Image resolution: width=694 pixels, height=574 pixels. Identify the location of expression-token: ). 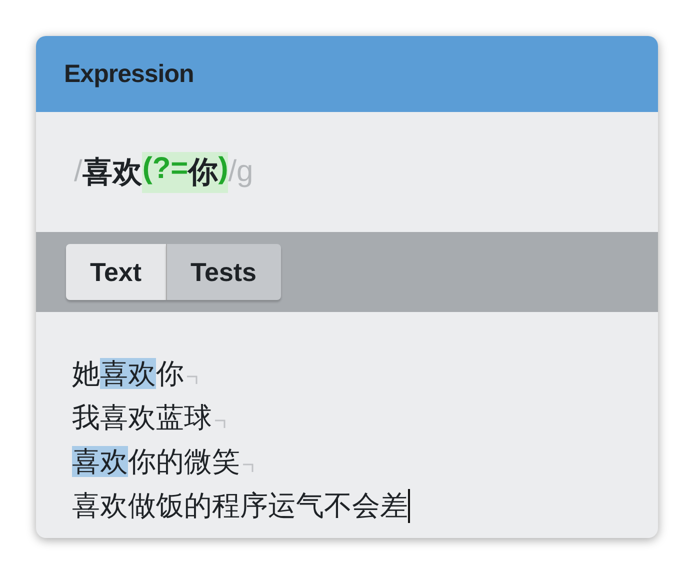
(223, 169).